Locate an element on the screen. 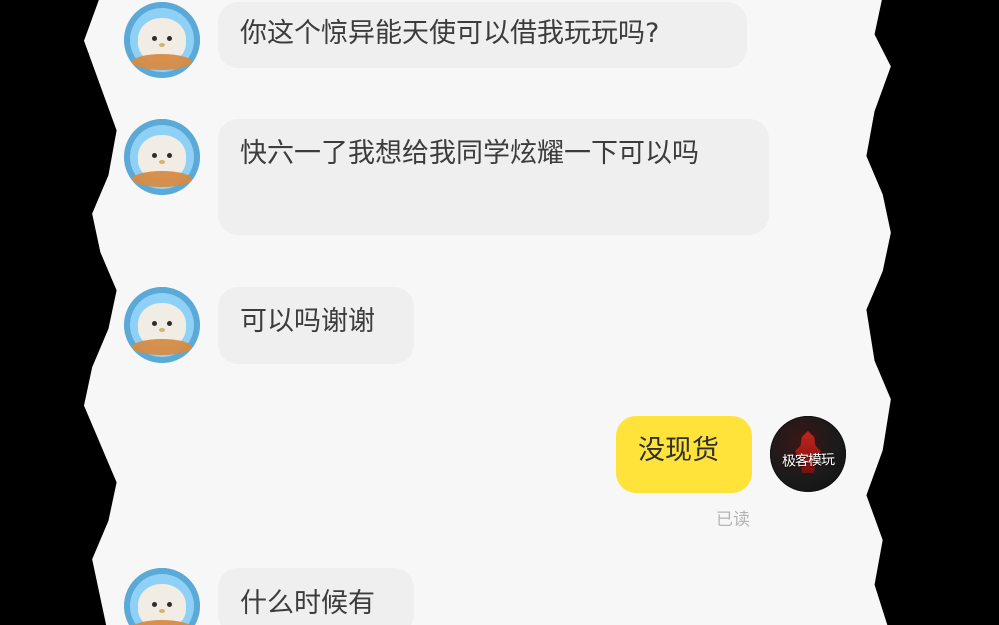 The image size is (999, 625). message-row-2: 快六一了我想给我同学炫耀一下可以吗 is located at coordinates (446, 177).